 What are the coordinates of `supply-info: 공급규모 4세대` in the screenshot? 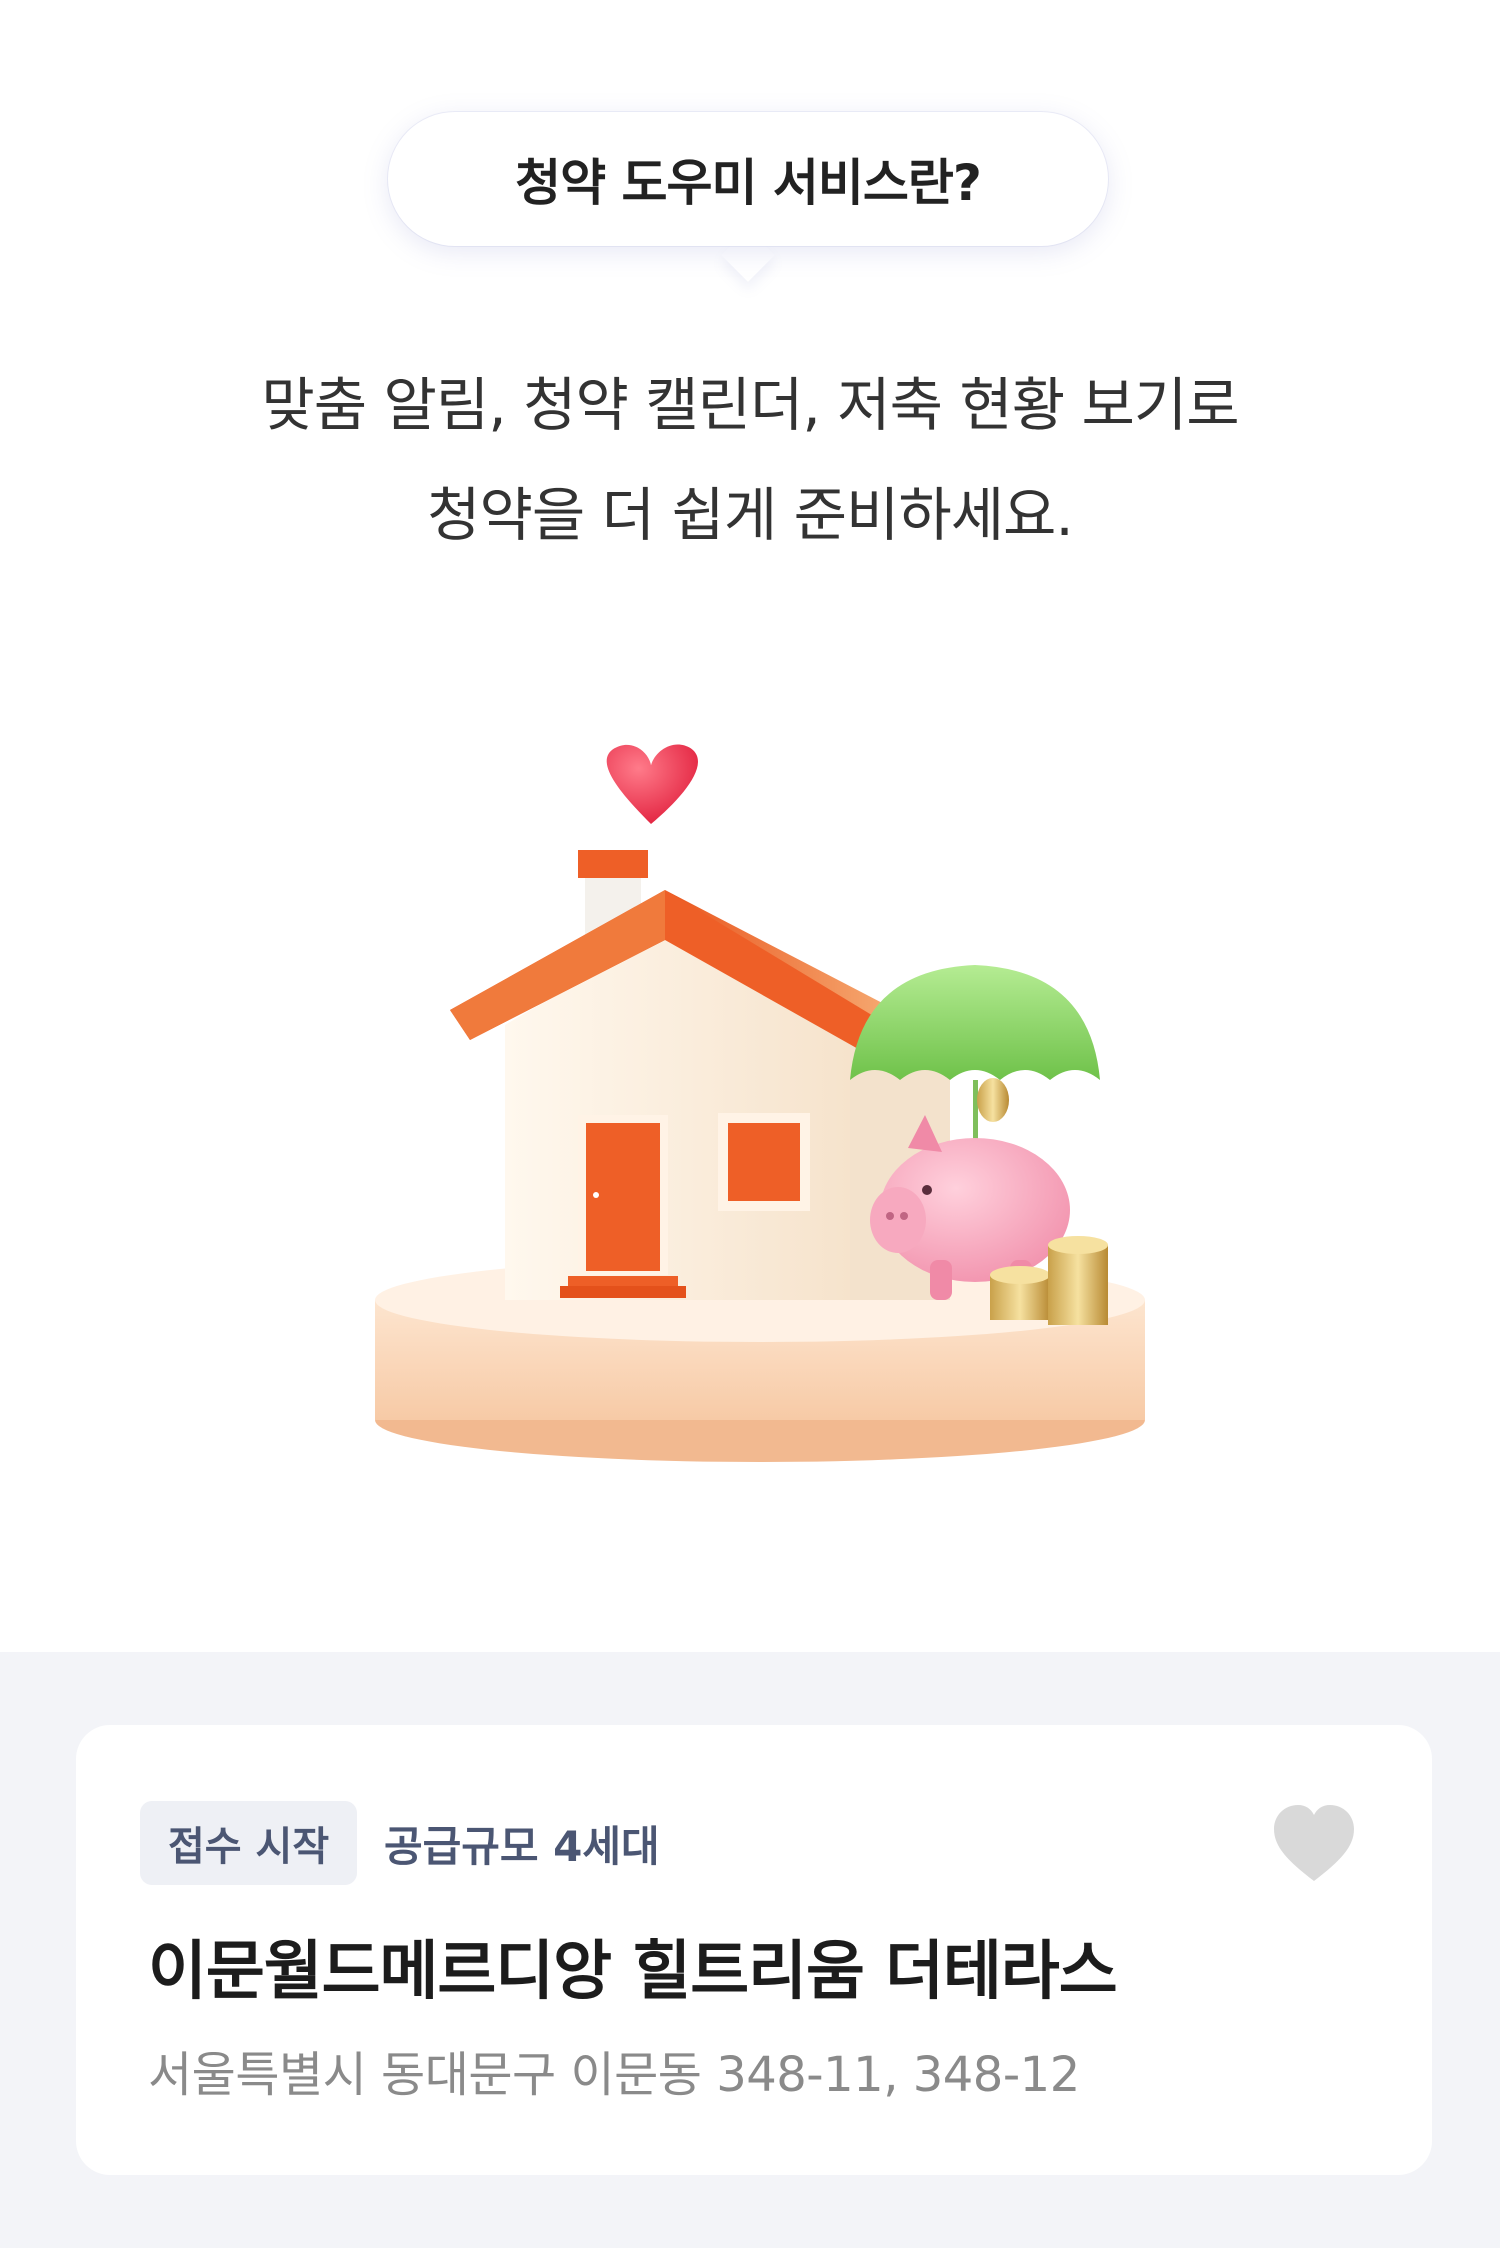 It's located at (522, 1846).